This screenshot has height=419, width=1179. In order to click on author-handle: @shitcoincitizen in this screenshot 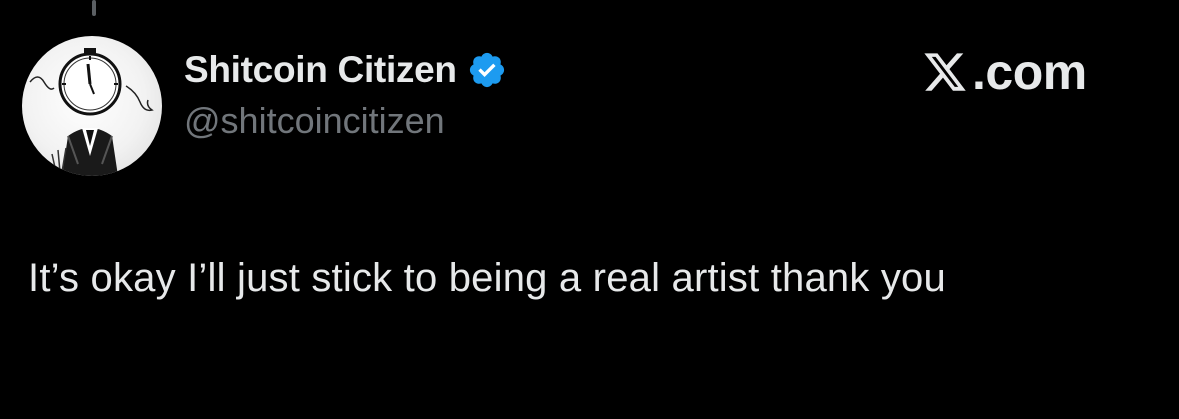, I will do `click(314, 121)`.